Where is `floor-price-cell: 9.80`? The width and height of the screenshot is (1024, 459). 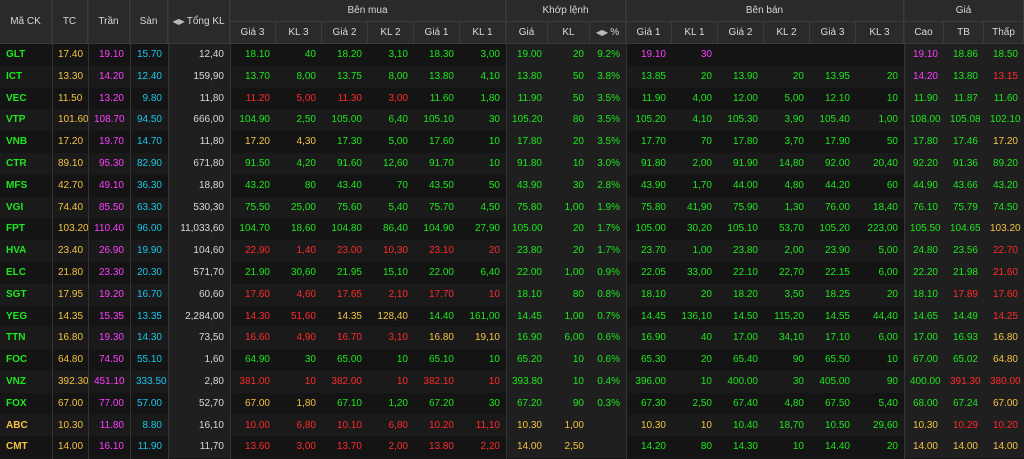
floor-price-cell: 9.80 is located at coordinates (152, 98).